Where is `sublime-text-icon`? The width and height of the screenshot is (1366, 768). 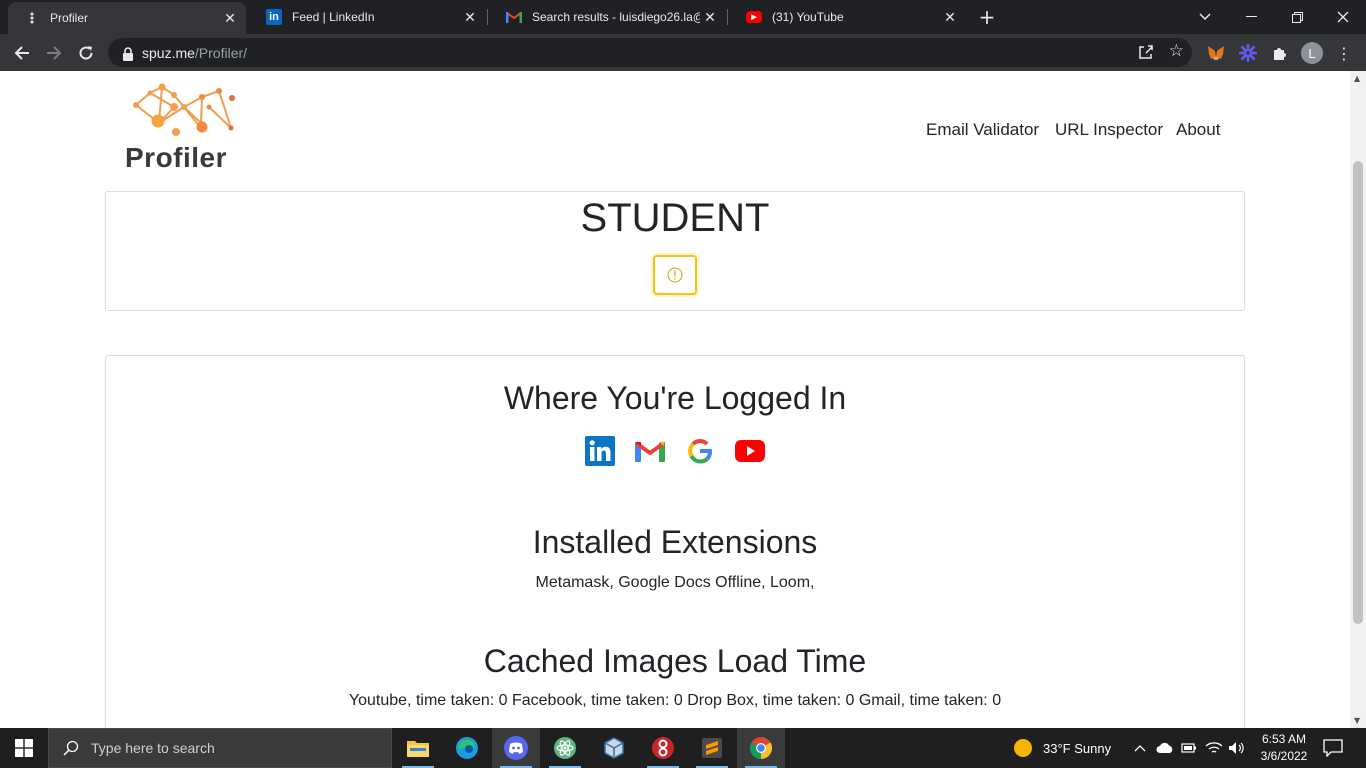 sublime-text-icon is located at coordinates (712, 748).